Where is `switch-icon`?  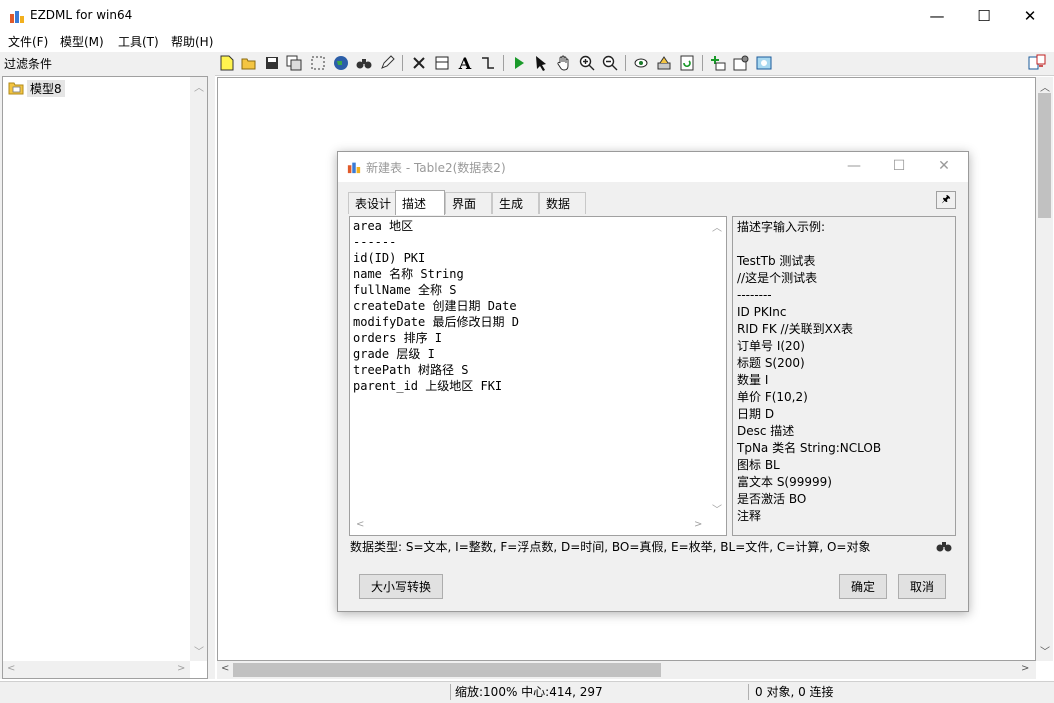
switch-icon is located at coordinates (1037, 63).